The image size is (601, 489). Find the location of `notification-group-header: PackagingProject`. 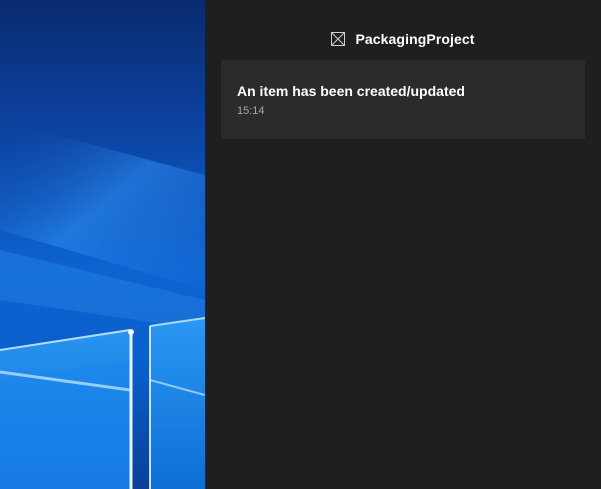

notification-group-header: PackagingProject is located at coordinates (403, 39).